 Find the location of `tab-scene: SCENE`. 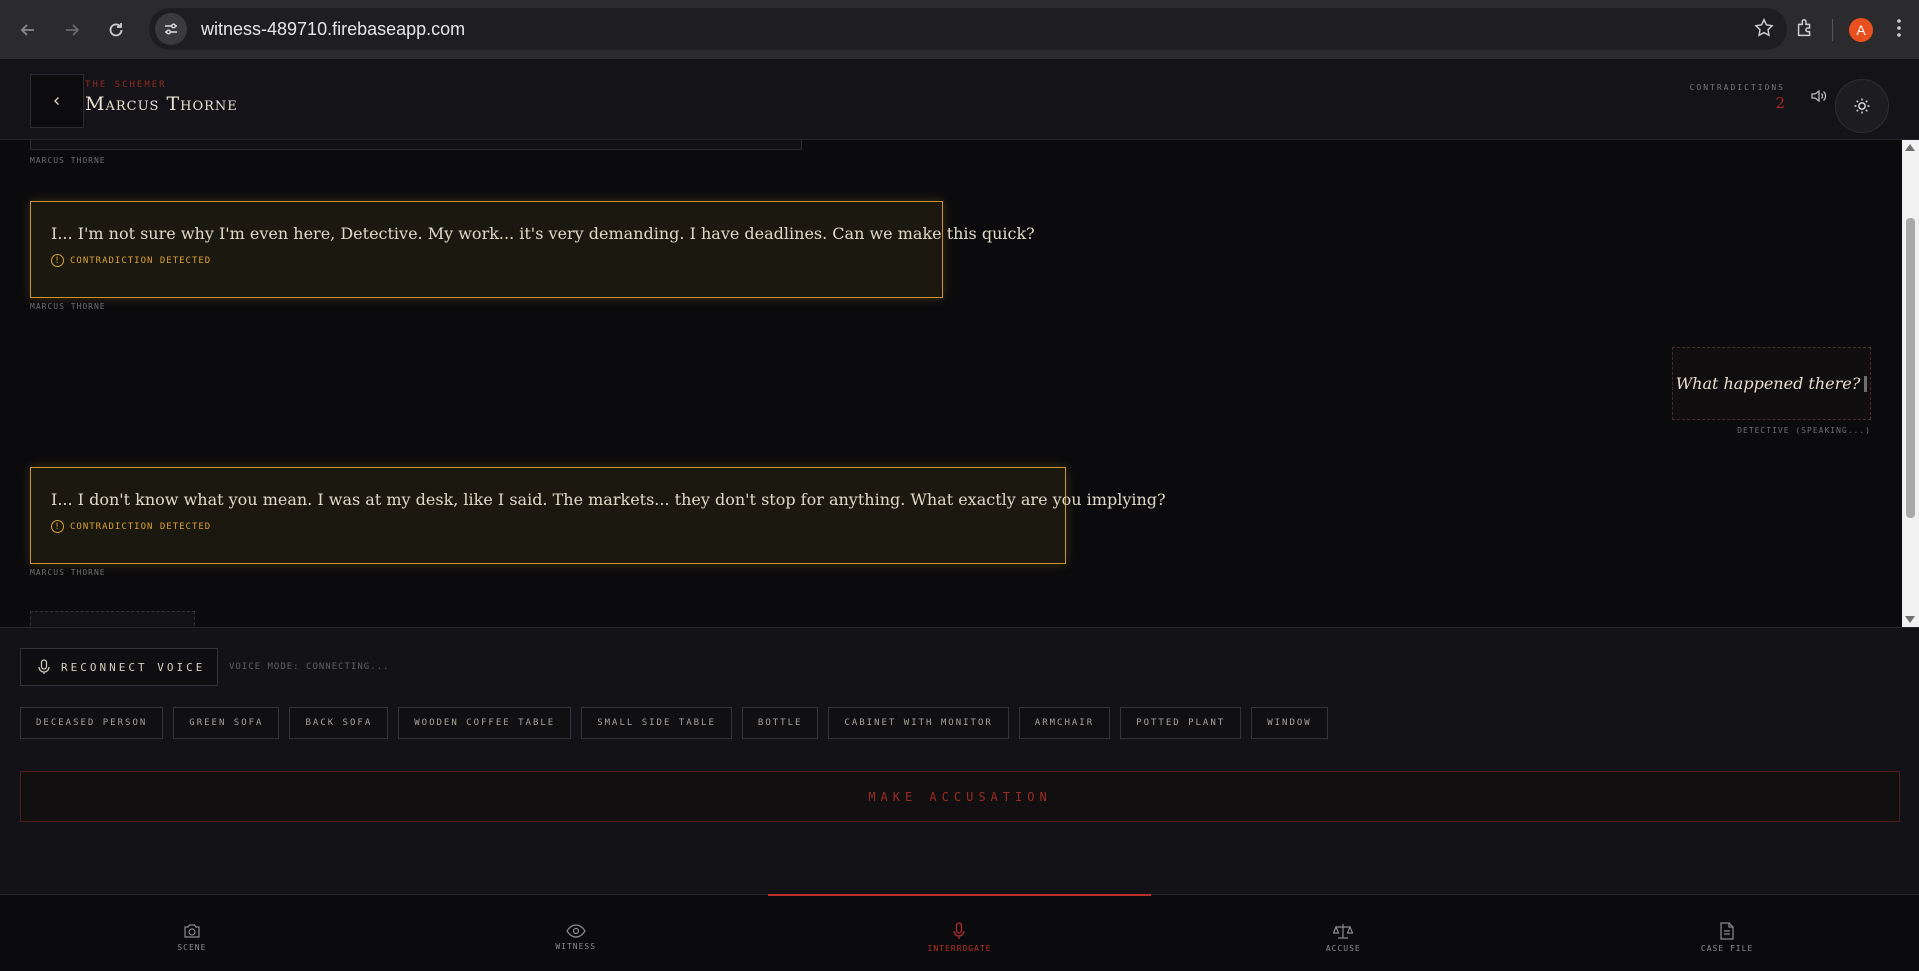

tab-scene: SCENE is located at coordinates (192, 933).